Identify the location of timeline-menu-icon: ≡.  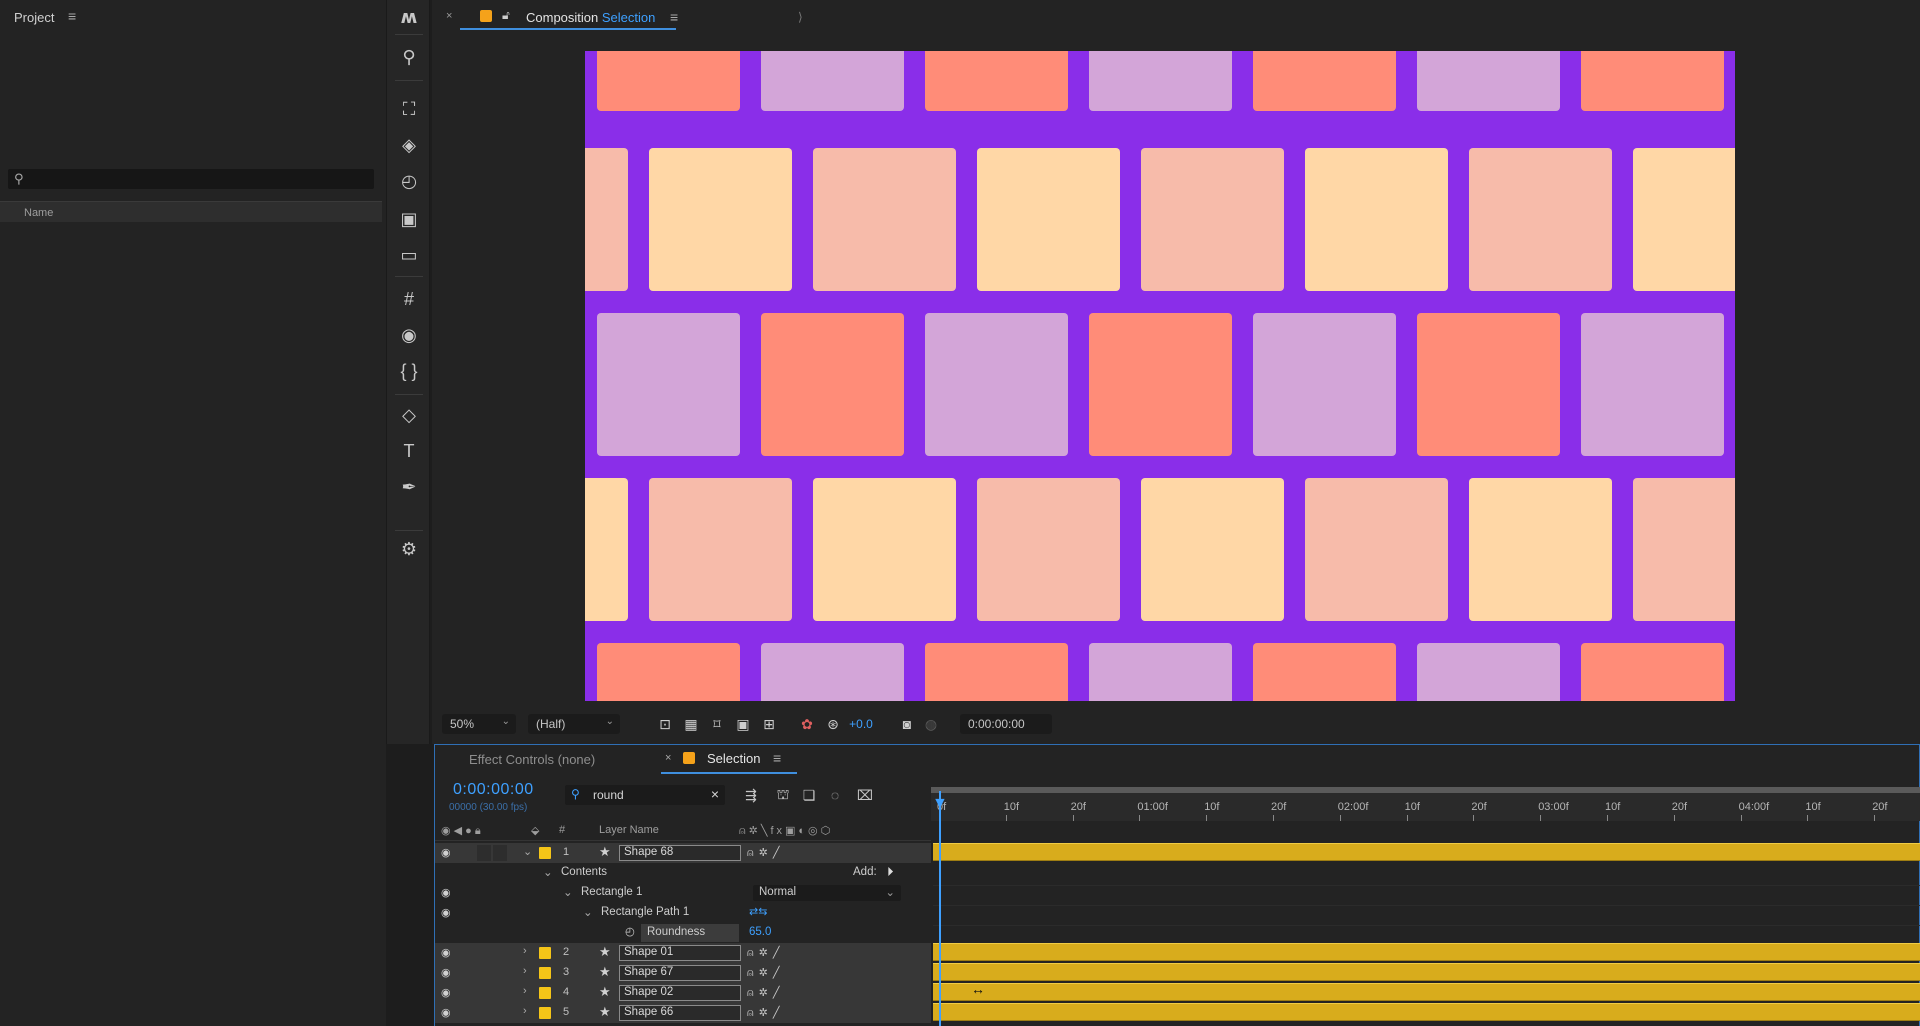
(777, 758).